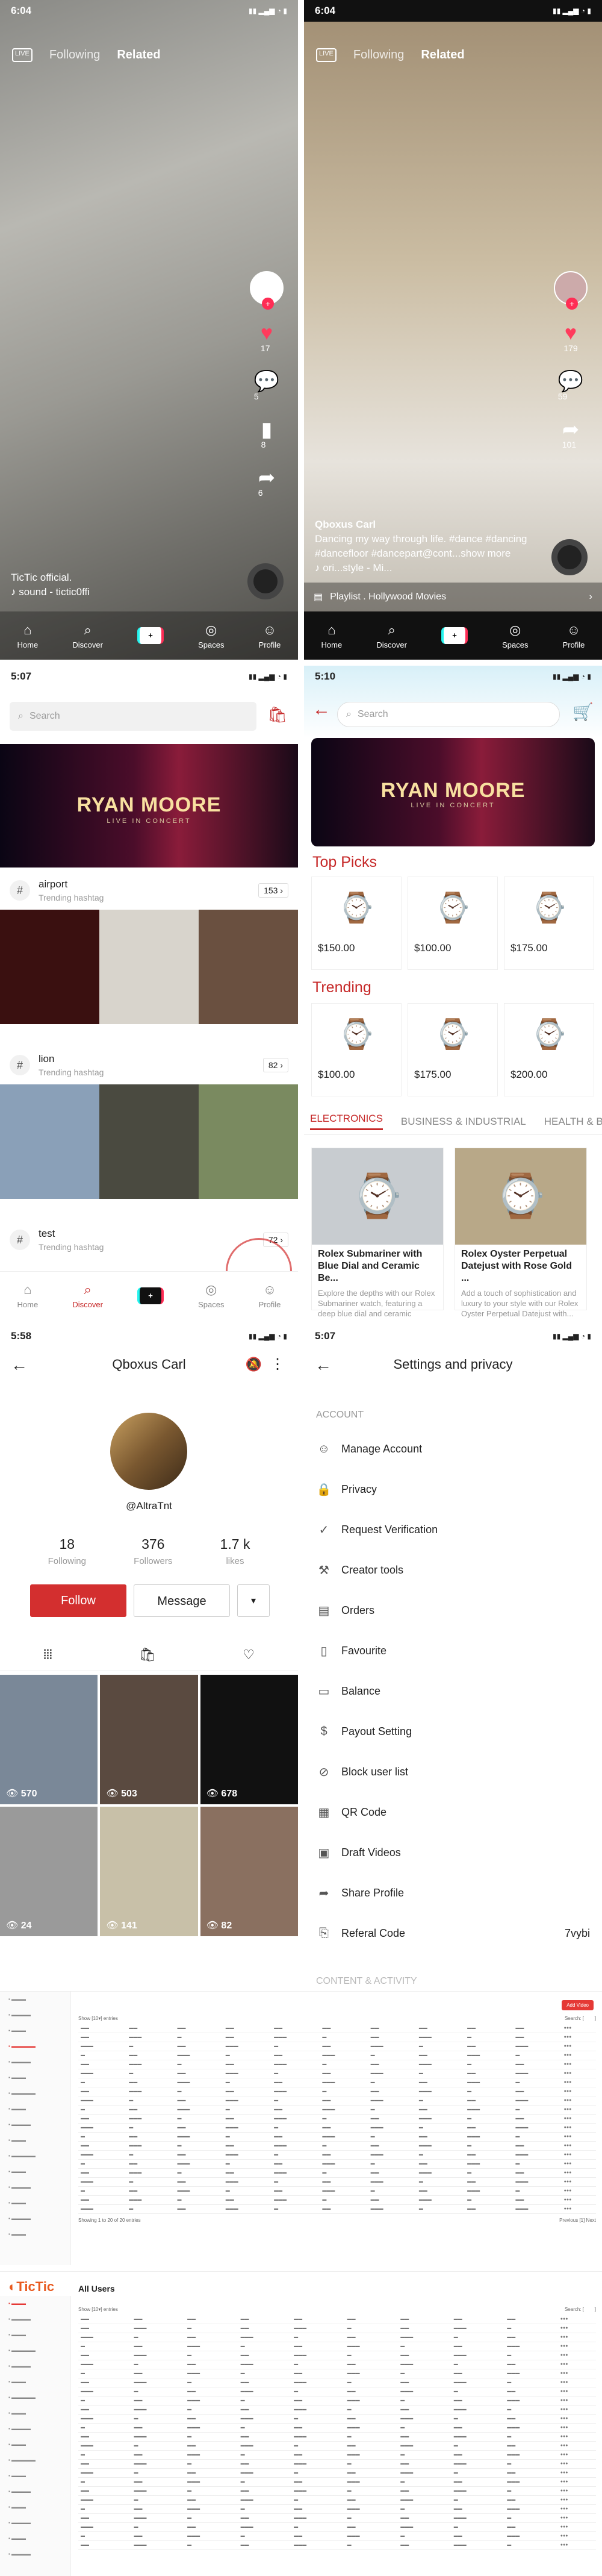  I want to click on hashtag-count: 153 ›, so click(273, 891).